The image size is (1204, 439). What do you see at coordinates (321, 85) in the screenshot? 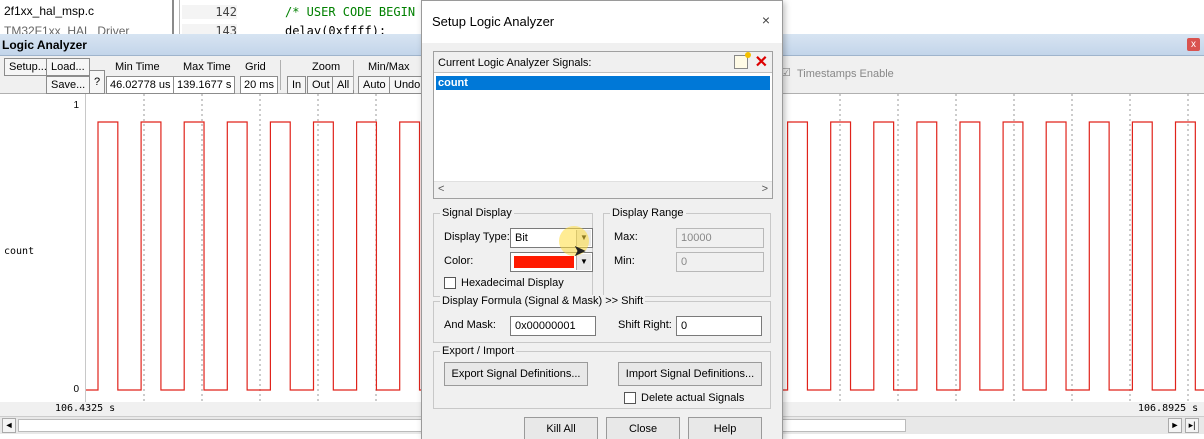
I see `zoom-out-button: Out` at bounding box center [321, 85].